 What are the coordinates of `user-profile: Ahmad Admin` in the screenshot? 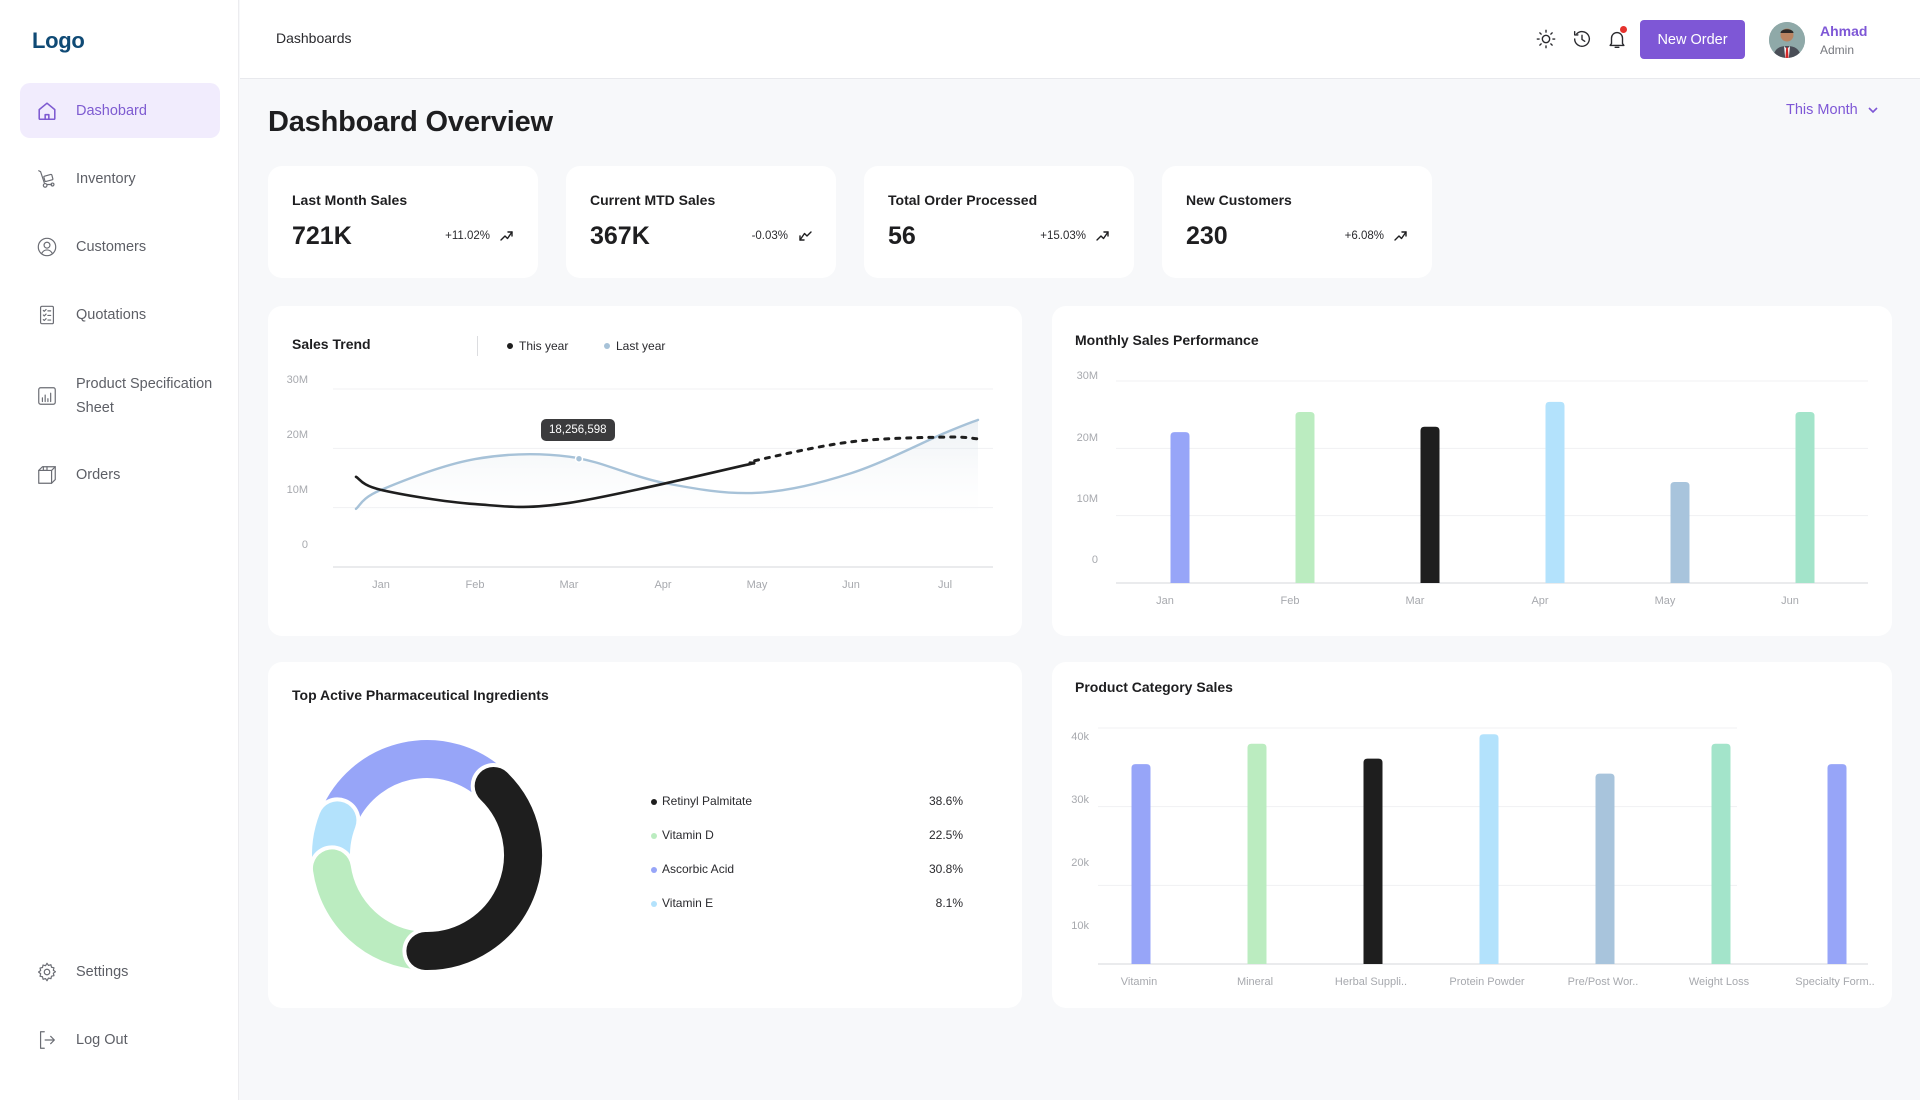 It's located at (1838, 41).